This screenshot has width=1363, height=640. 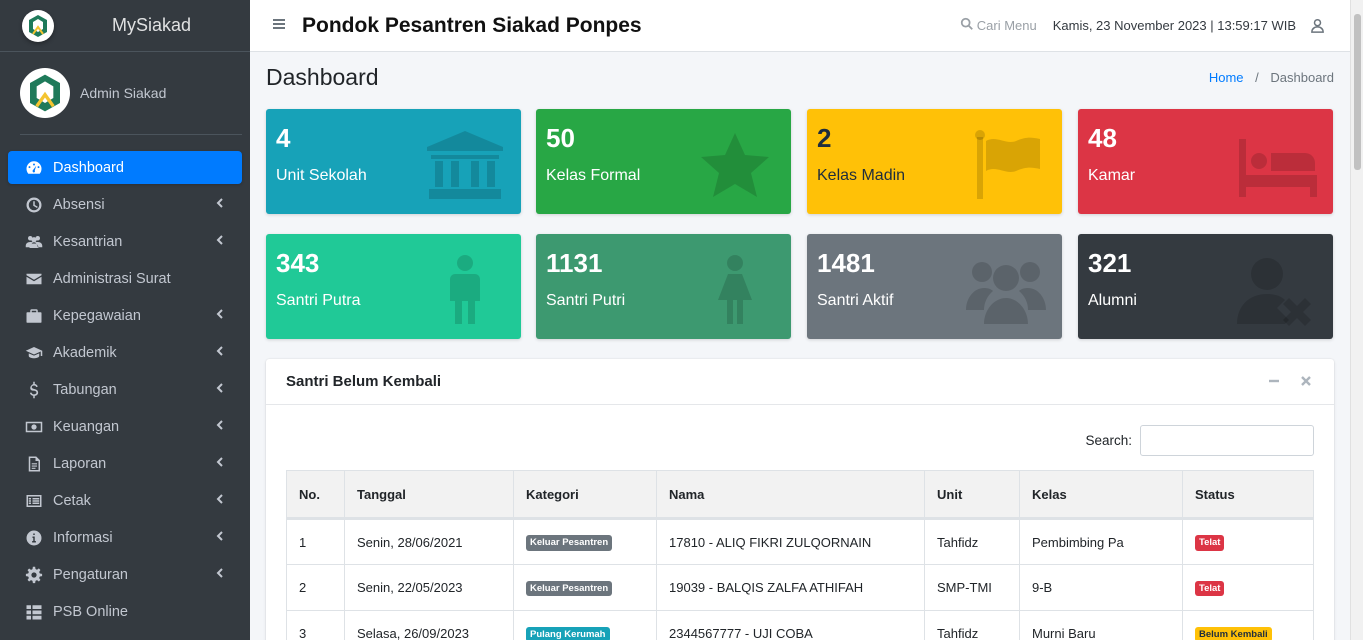 I want to click on stat-box-santri-putra: 343 Santri Putra, so click(x=393, y=286).